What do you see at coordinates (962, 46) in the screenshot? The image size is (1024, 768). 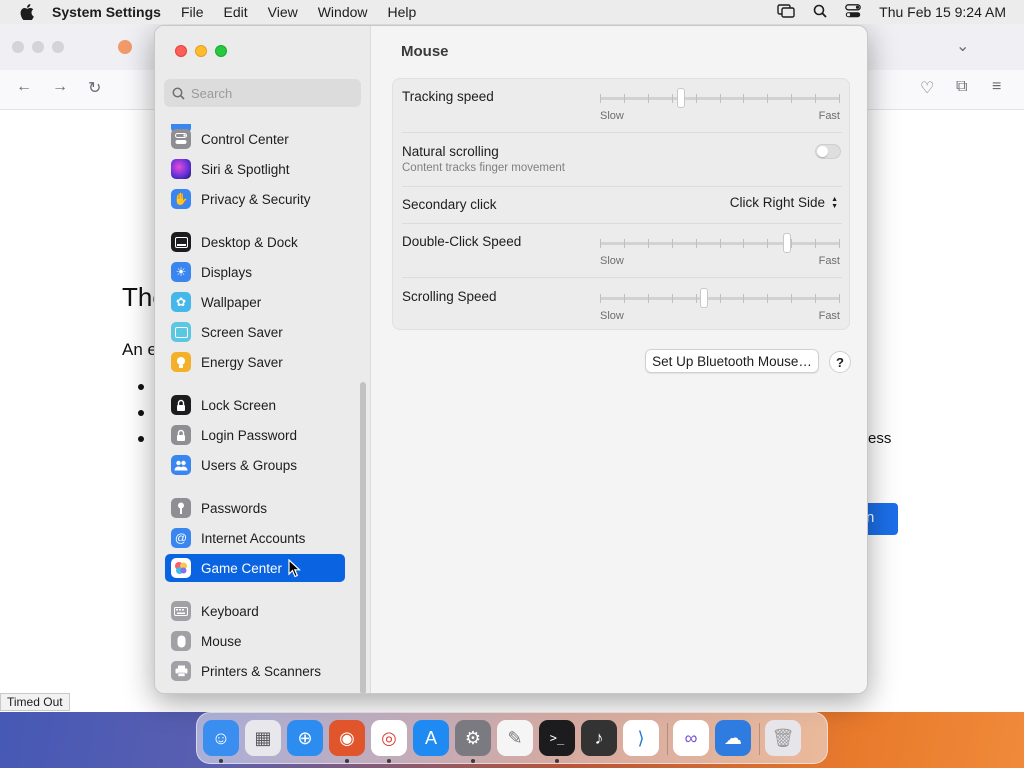 I see `tab-list-chevron-down-icon: ⌄` at bounding box center [962, 46].